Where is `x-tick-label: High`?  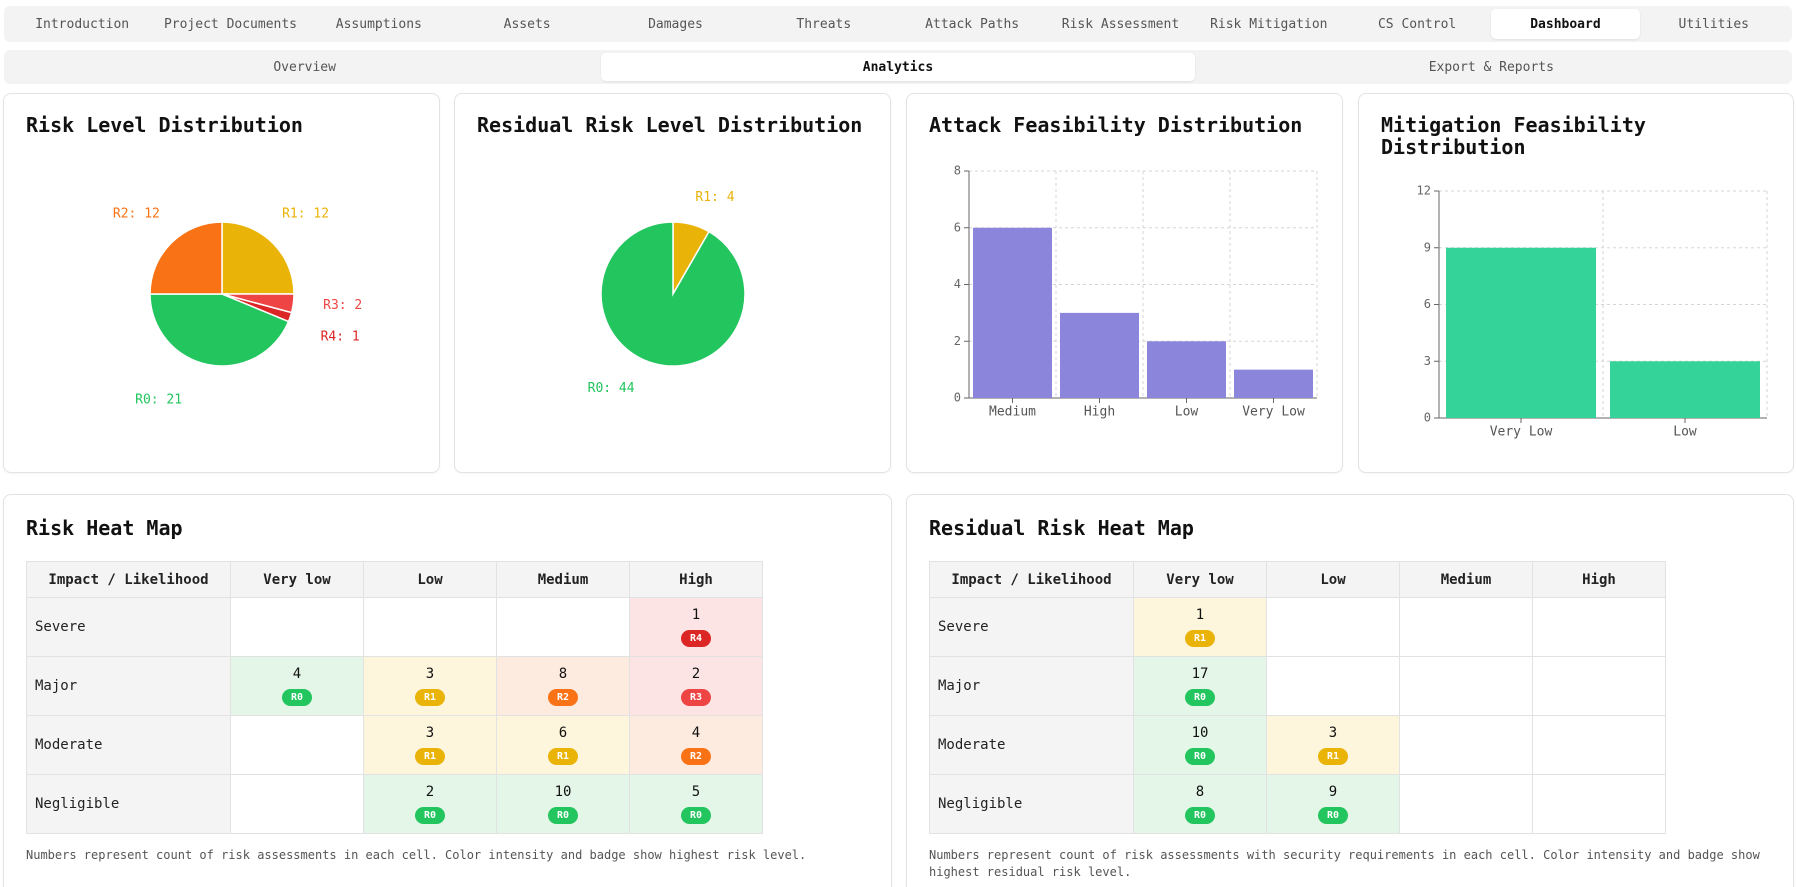
x-tick-label: High is located at coordinates (1099, 412).